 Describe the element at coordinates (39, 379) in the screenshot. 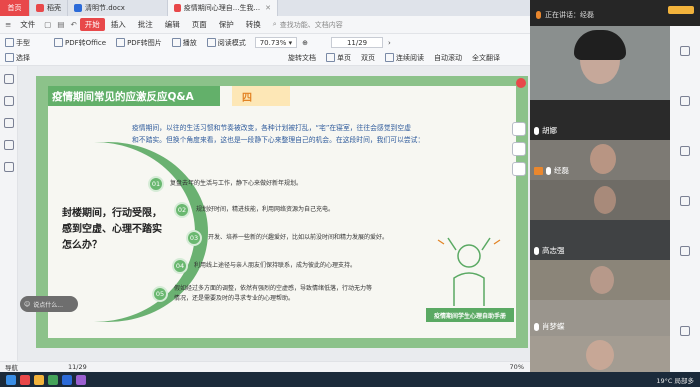

I see `folder-app-icon` at that location.